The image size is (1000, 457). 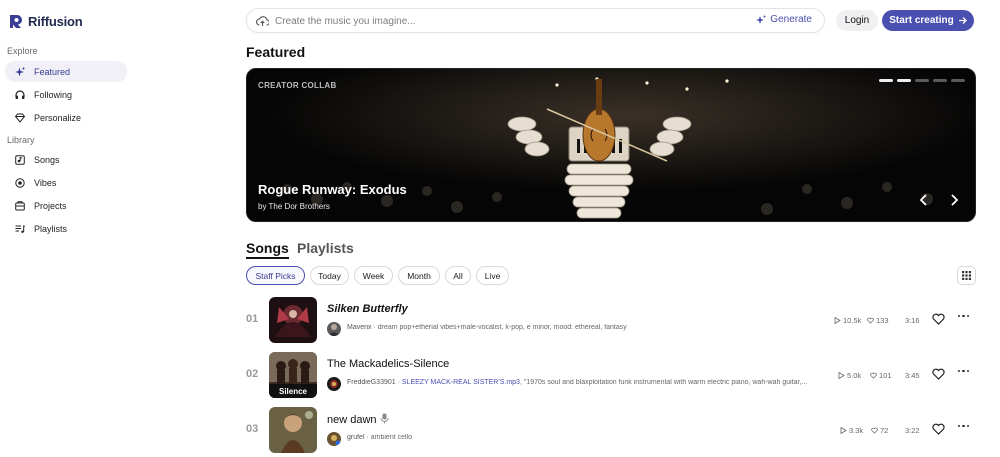 I want to click on grid-icon, so click(x=966, y=275).